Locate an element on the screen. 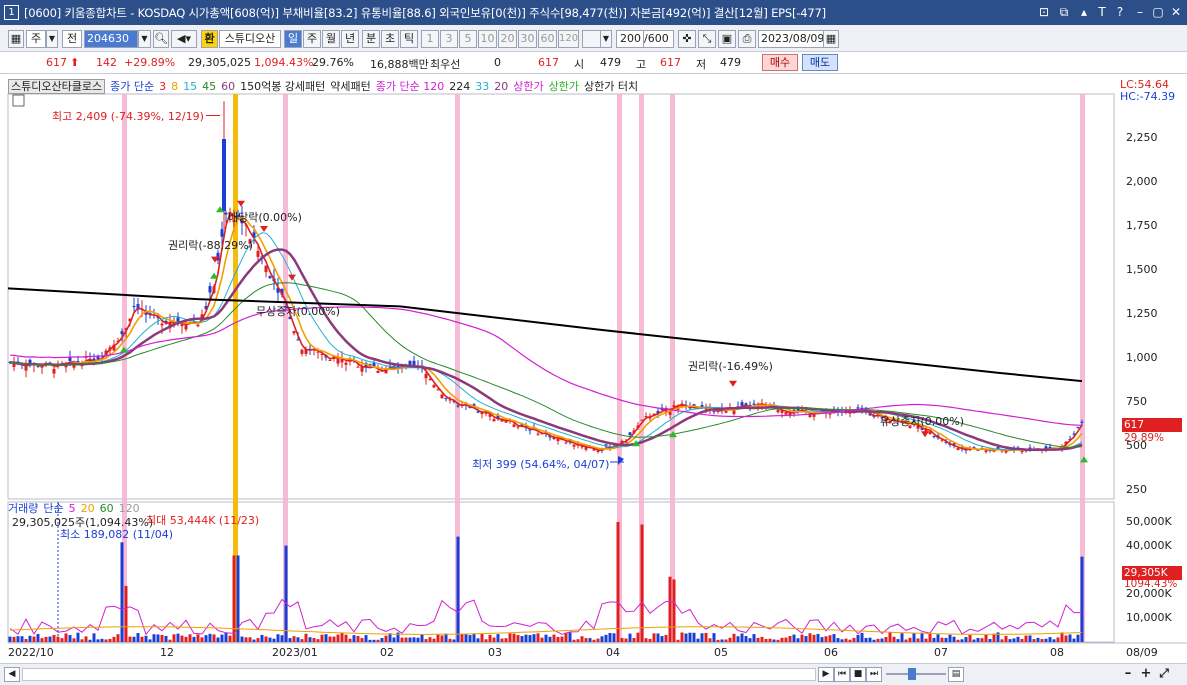  zoom-slider-thumb is located at coordinates (912, 674).